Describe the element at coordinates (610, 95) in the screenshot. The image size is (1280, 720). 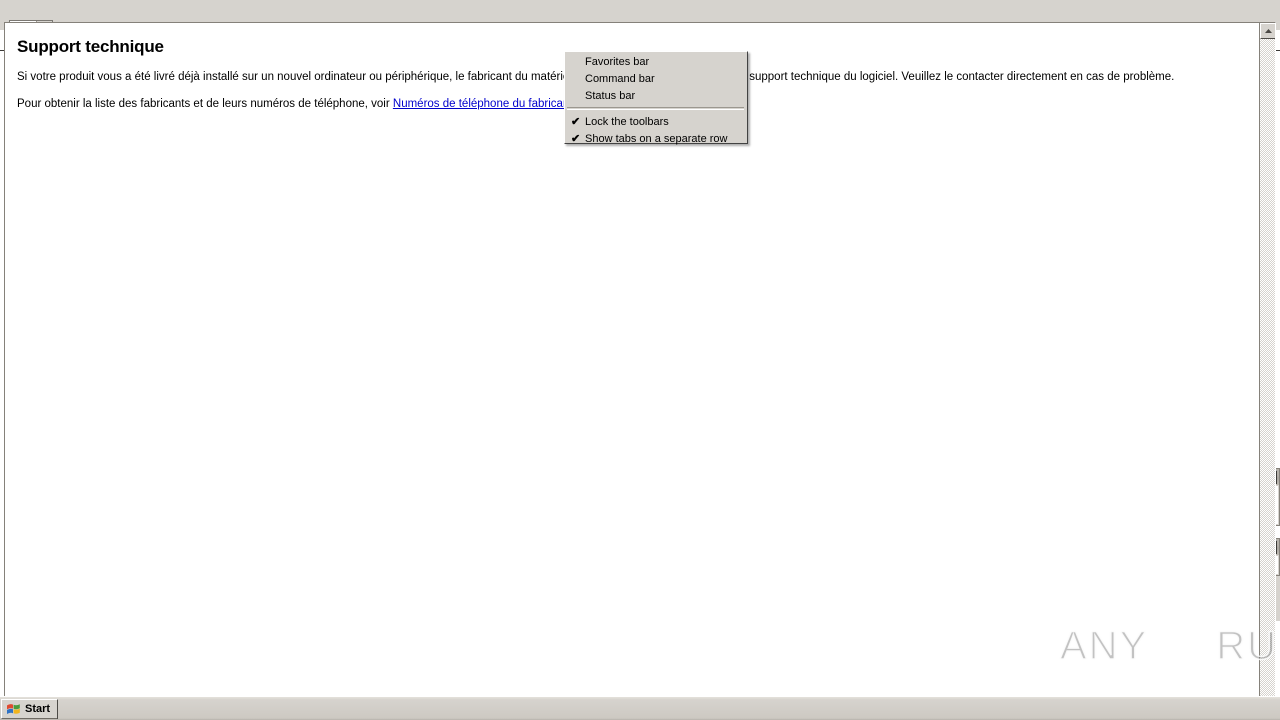
I see `menu-item-status-bar-label: Status bar` at that location.